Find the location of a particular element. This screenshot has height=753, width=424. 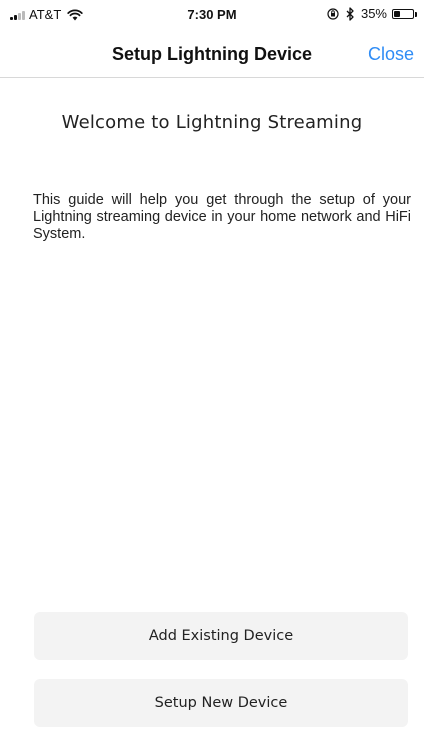

battery-percent: 35% is located at coordinates (373, 13).